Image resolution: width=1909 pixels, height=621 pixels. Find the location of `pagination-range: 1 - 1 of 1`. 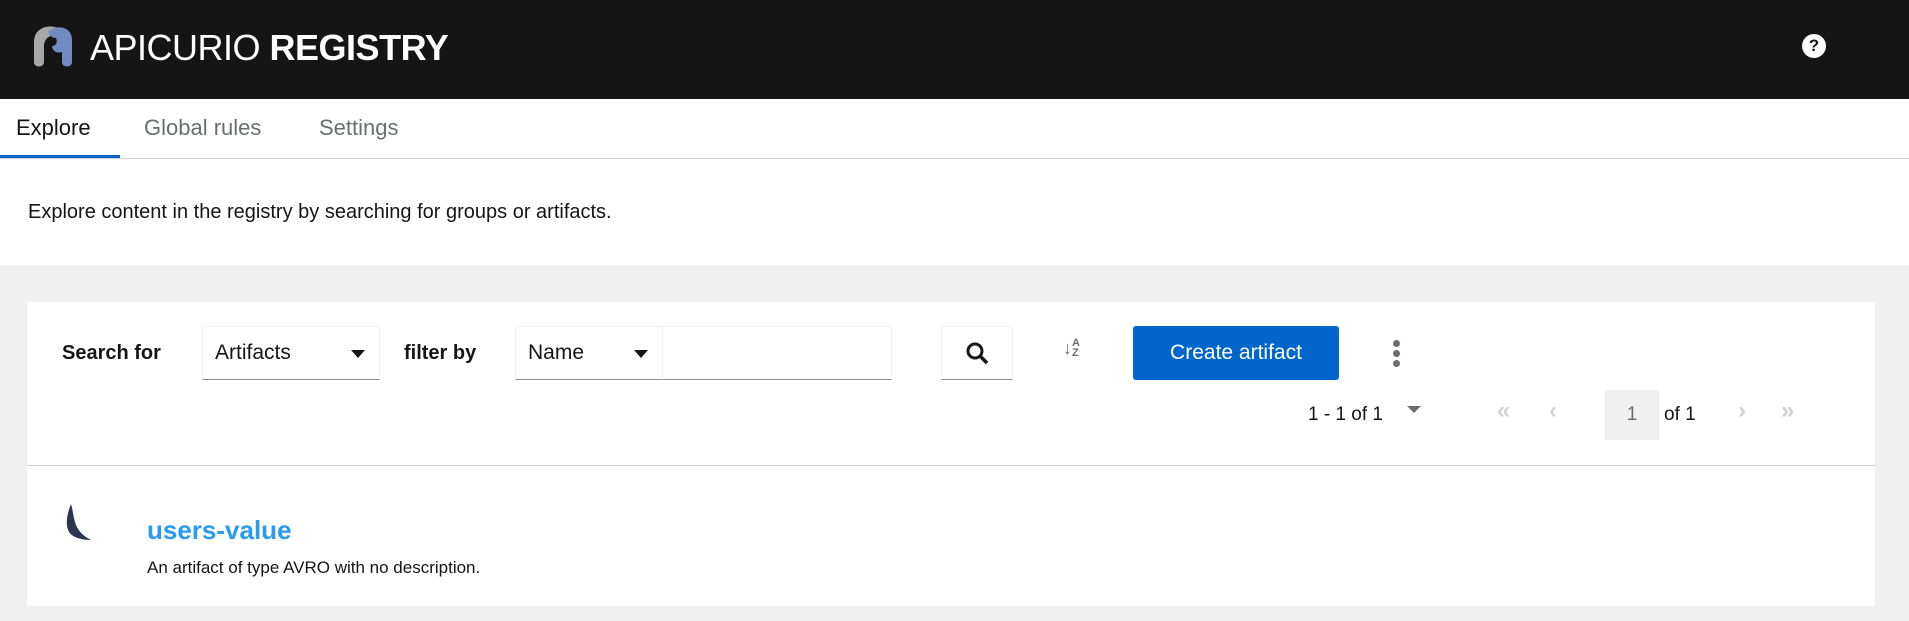

pagination-range: 1 - 1 of 1 is located at coordinates (1345, 415).